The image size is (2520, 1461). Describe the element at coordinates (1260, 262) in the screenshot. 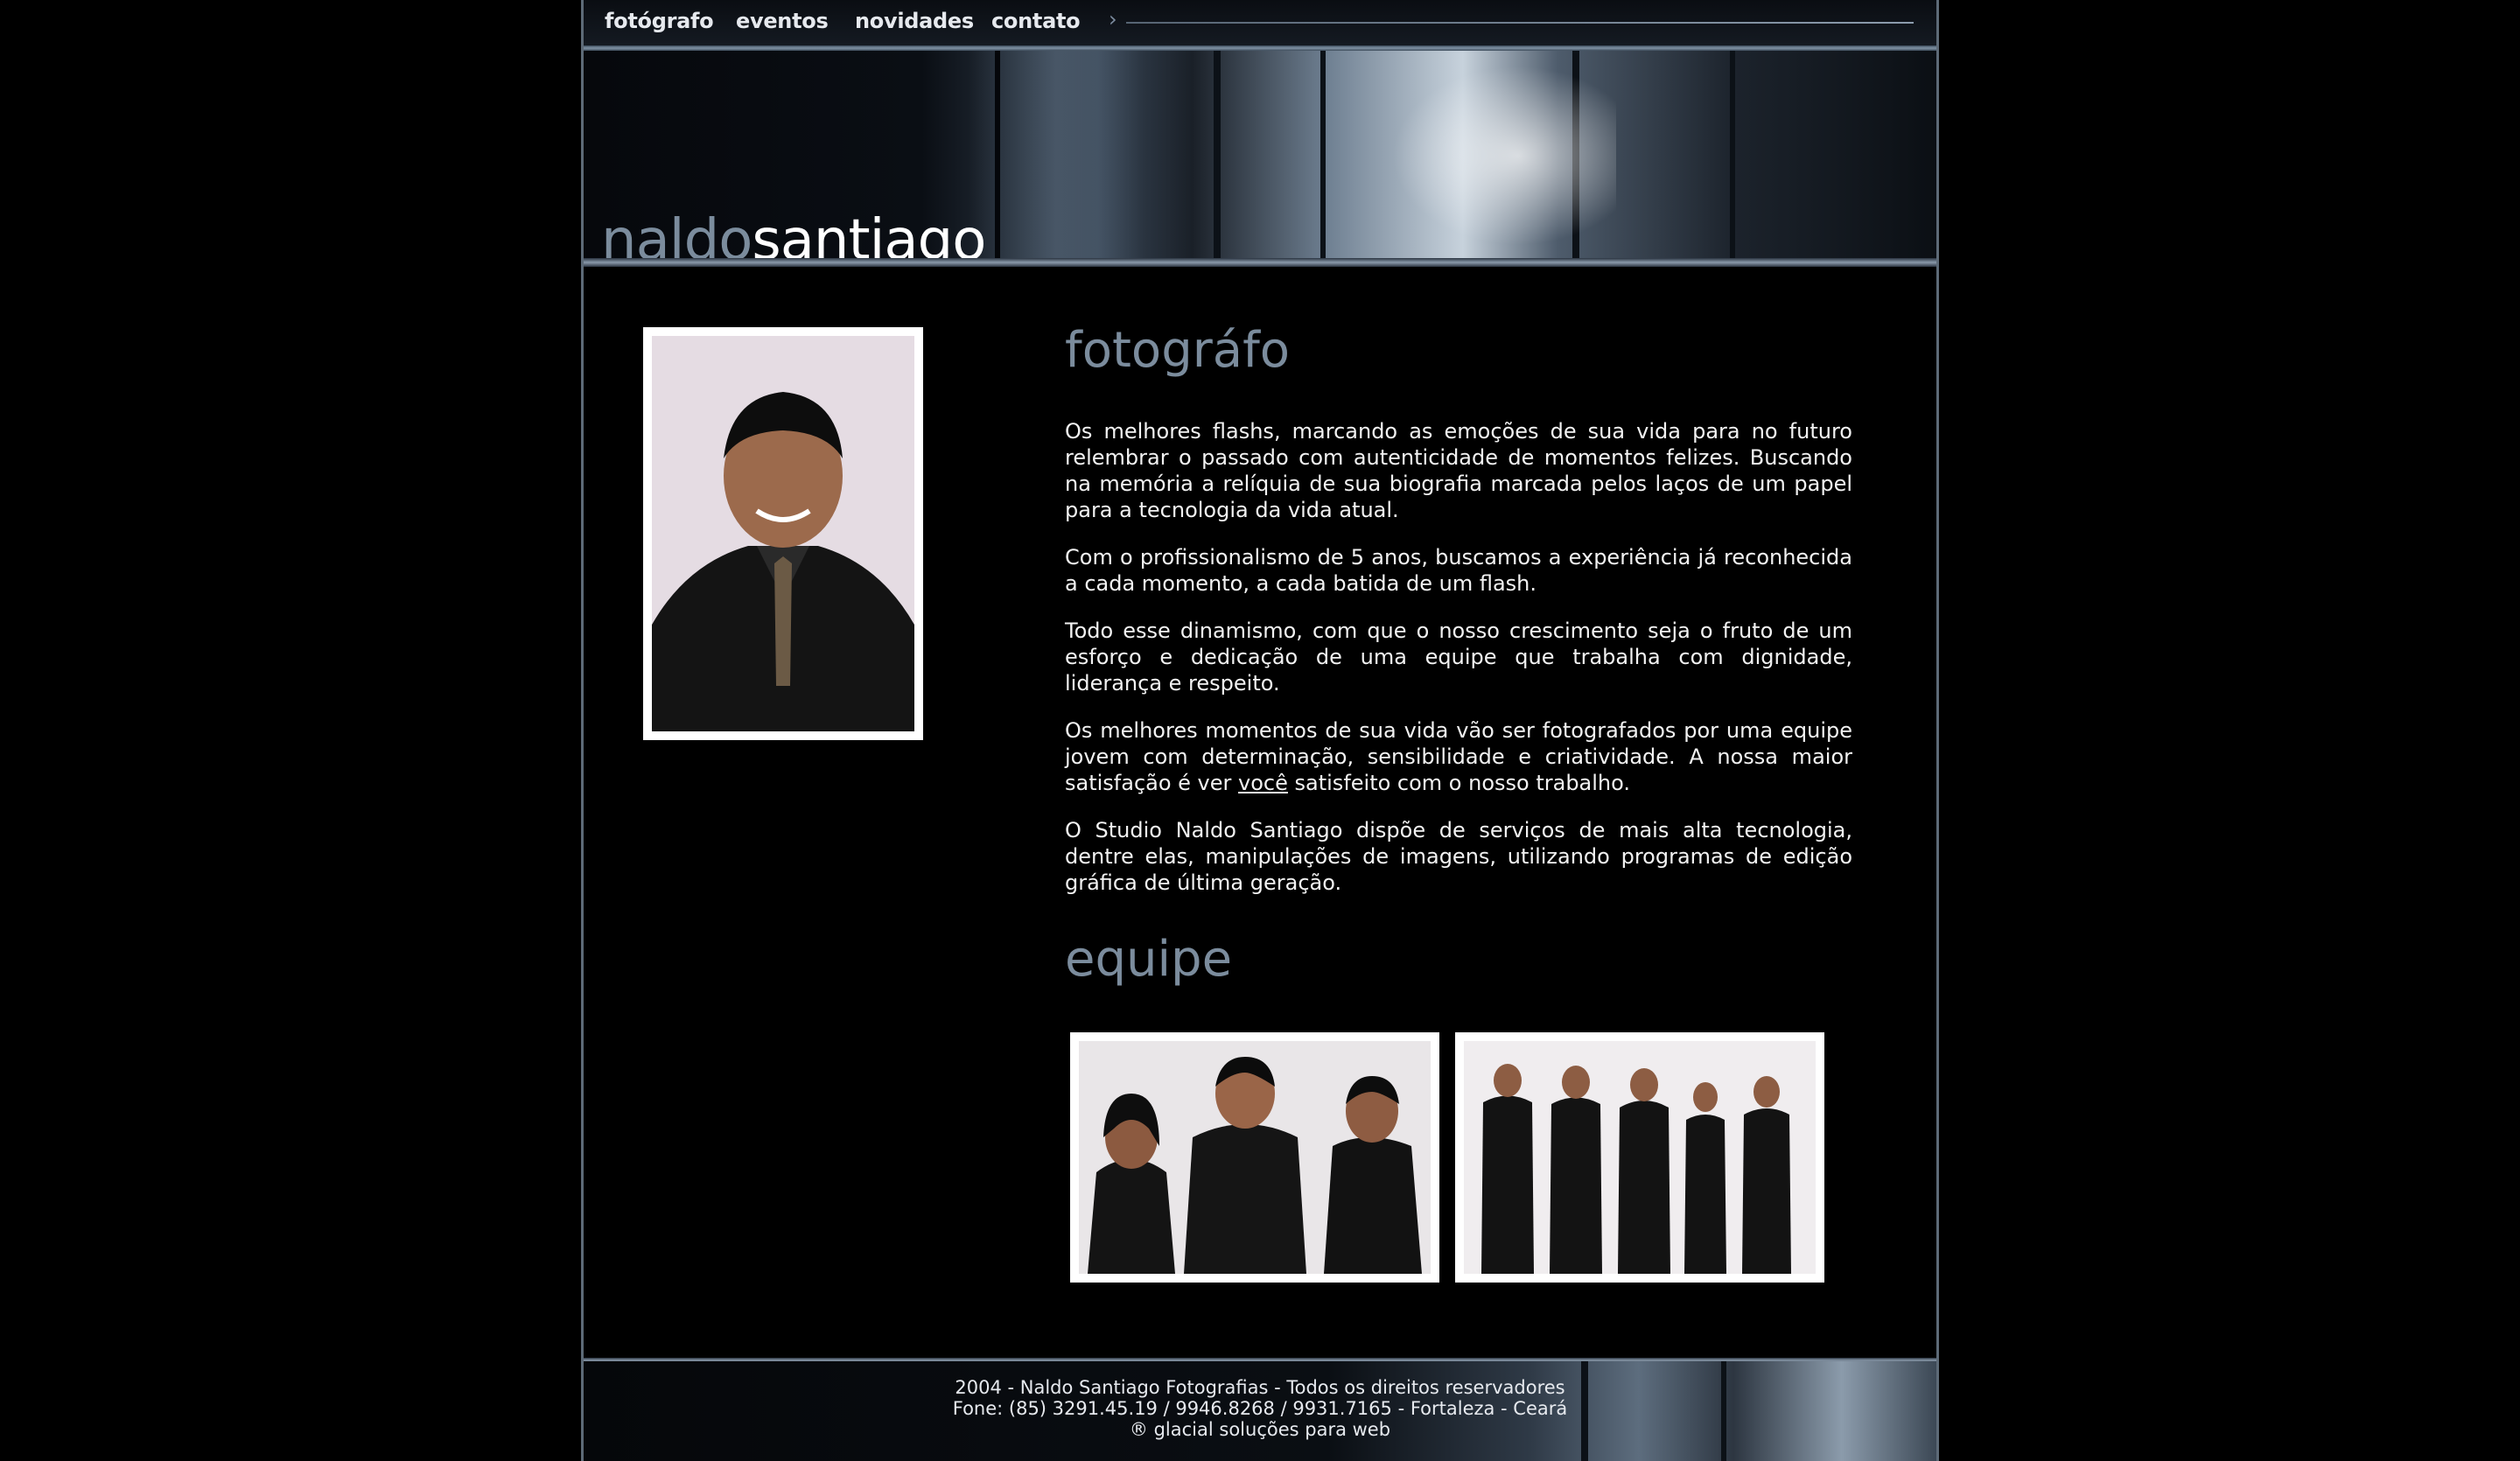

I see `banner-separator` at that location.